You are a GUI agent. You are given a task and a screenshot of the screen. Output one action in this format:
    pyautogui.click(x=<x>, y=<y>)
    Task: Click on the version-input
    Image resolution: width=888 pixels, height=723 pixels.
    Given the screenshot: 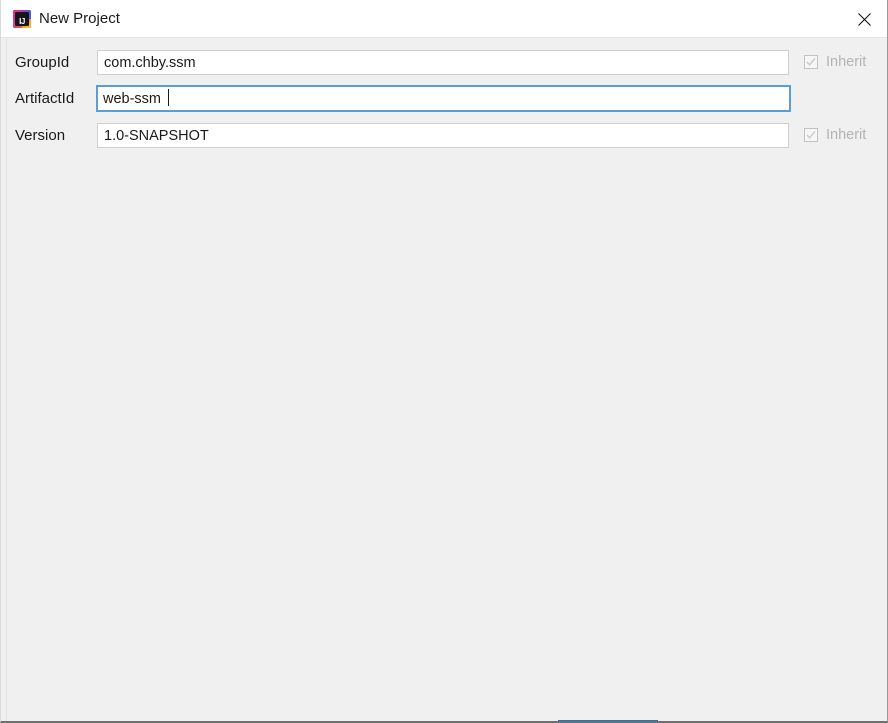 What is the action you would take?
    pyautogui.click(x=443, y=135)
    